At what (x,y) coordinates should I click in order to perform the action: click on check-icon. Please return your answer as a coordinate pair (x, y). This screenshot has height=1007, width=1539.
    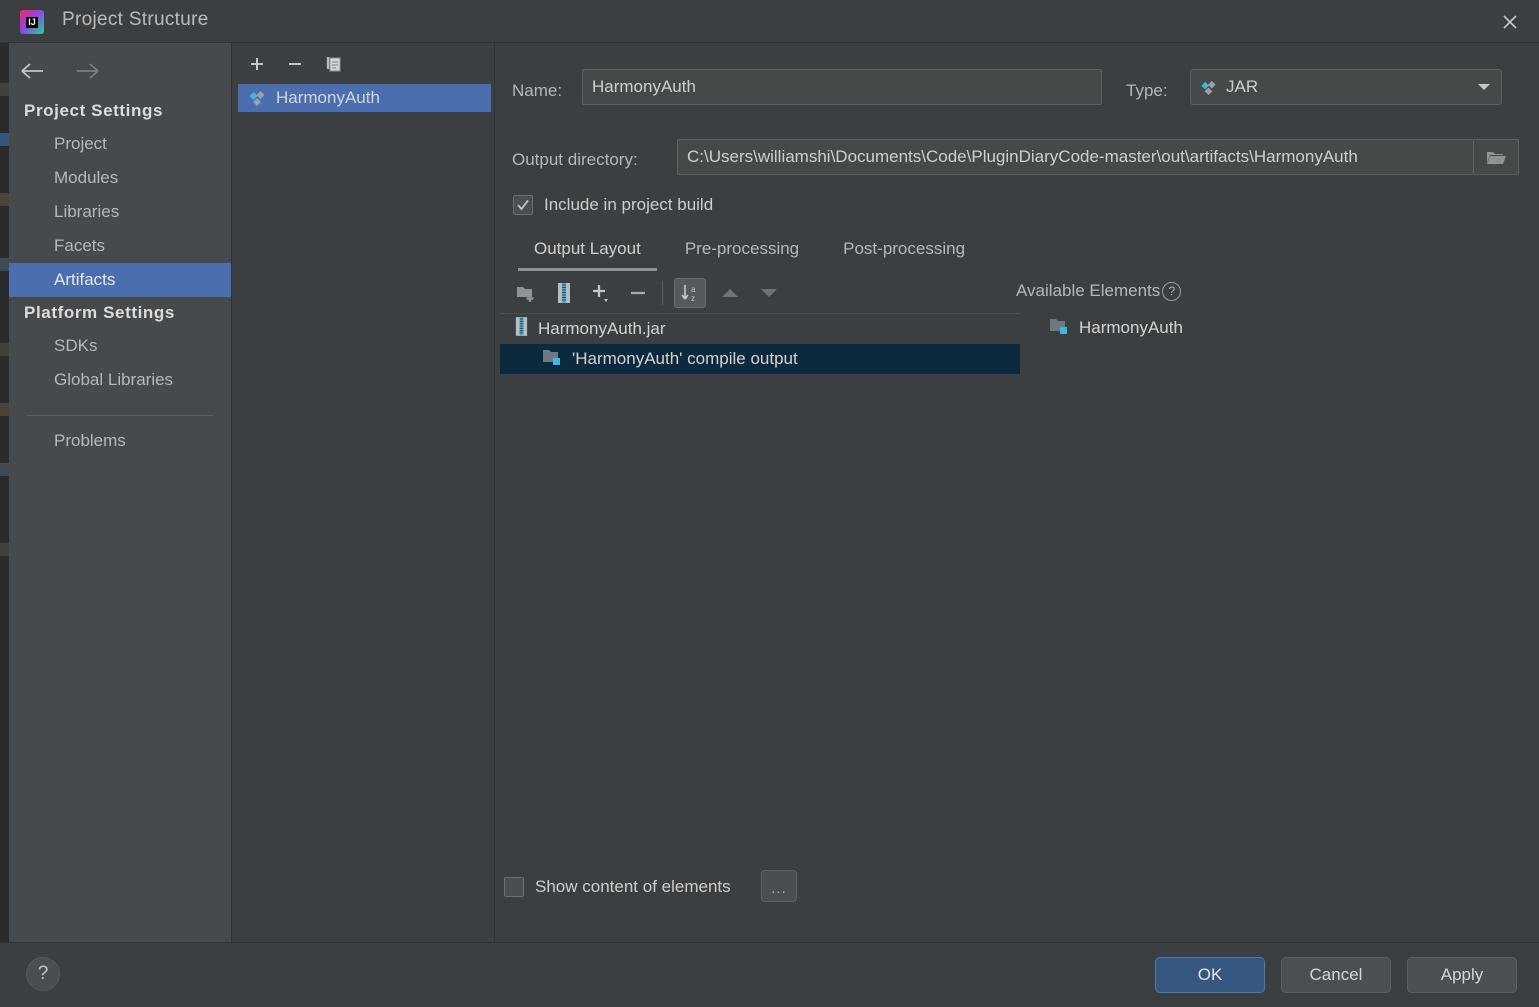
    Looking at the image, I should click on (523, 205).